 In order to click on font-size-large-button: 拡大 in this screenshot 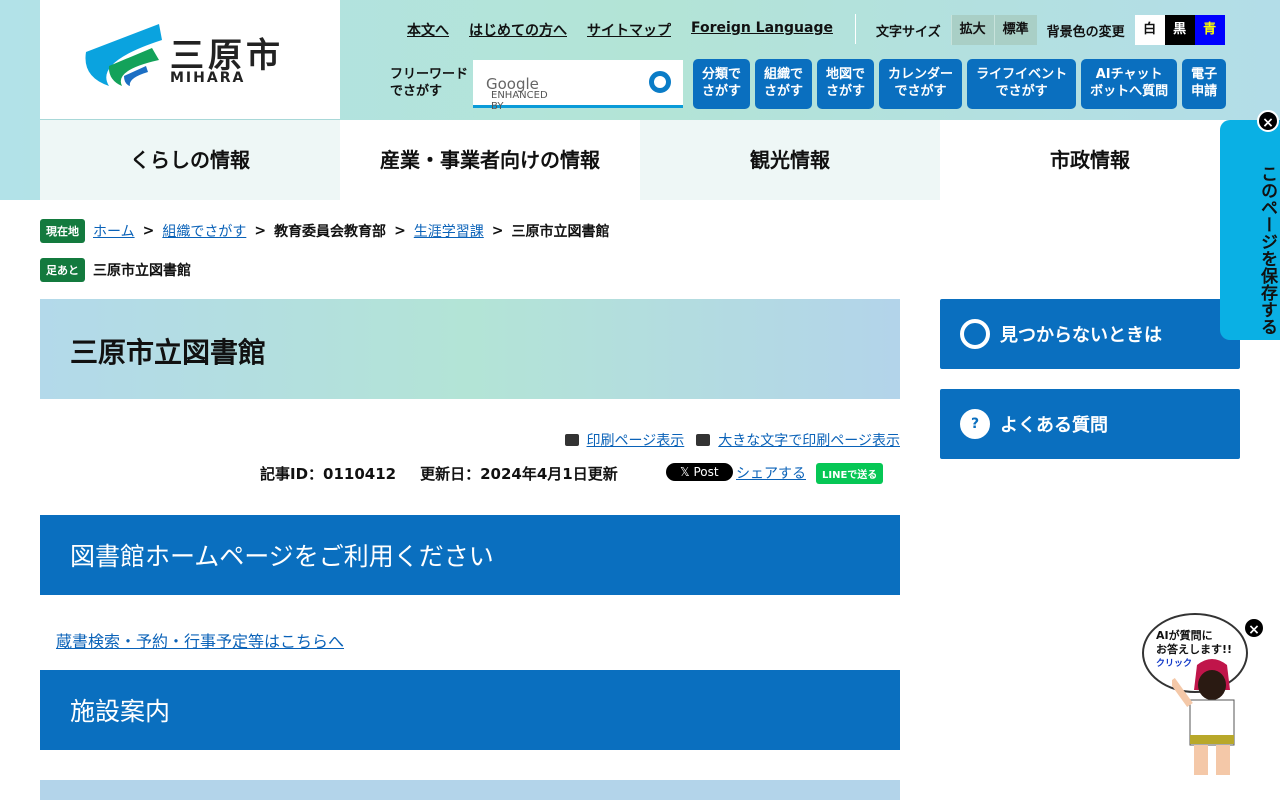, I will do `click(972, 30)`.